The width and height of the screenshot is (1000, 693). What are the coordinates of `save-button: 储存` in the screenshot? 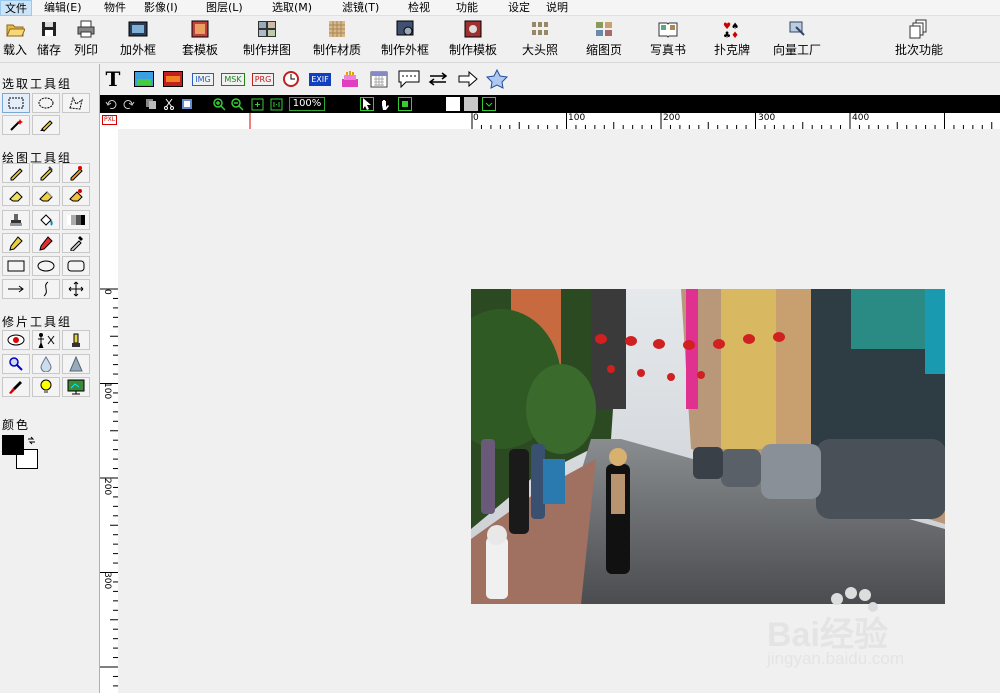 It's located at (49, 40).